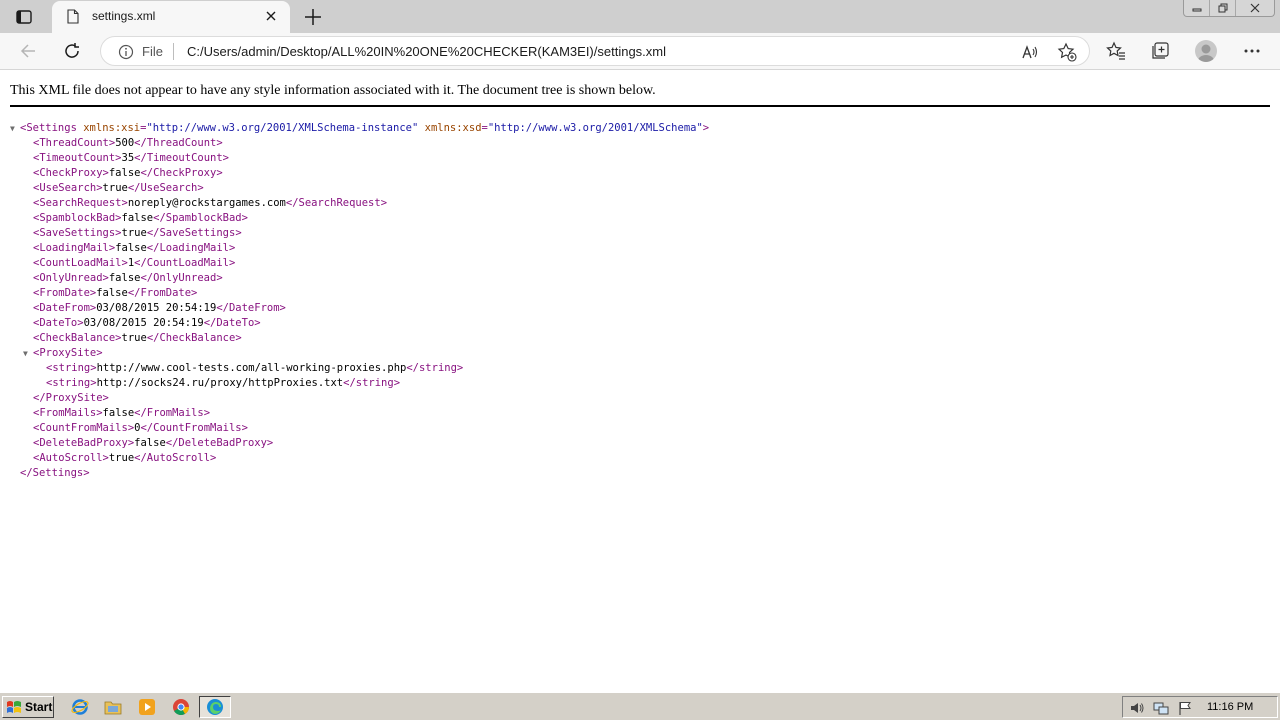 This screenshot has height=720, width=1280. I want to click on address-separator, so click(173, 51).